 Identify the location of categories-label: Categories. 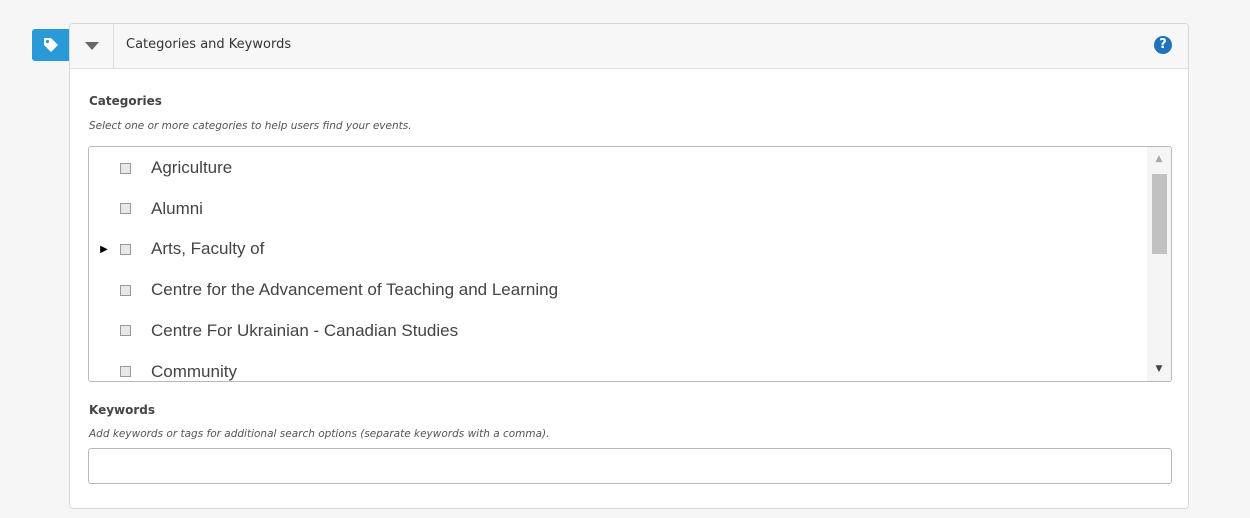
(125, 101).